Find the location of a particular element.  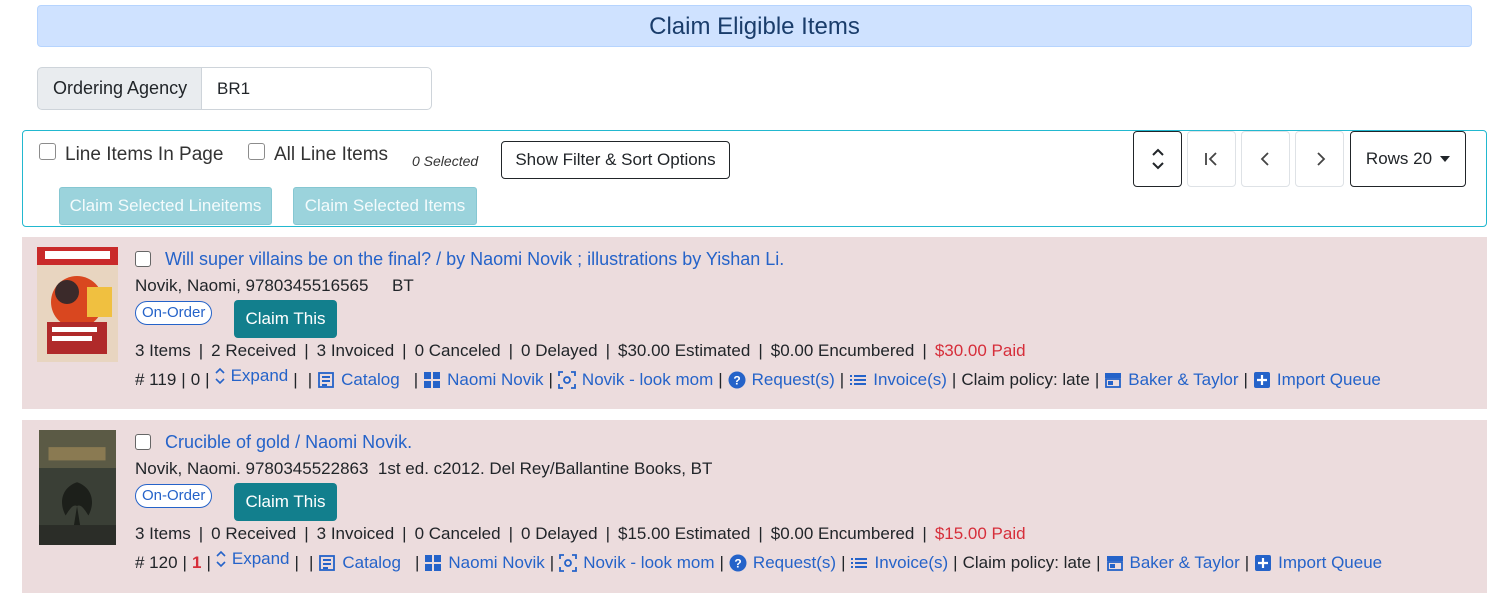

page-title: Claim Eligible Items is located at coordinates (754, 26).